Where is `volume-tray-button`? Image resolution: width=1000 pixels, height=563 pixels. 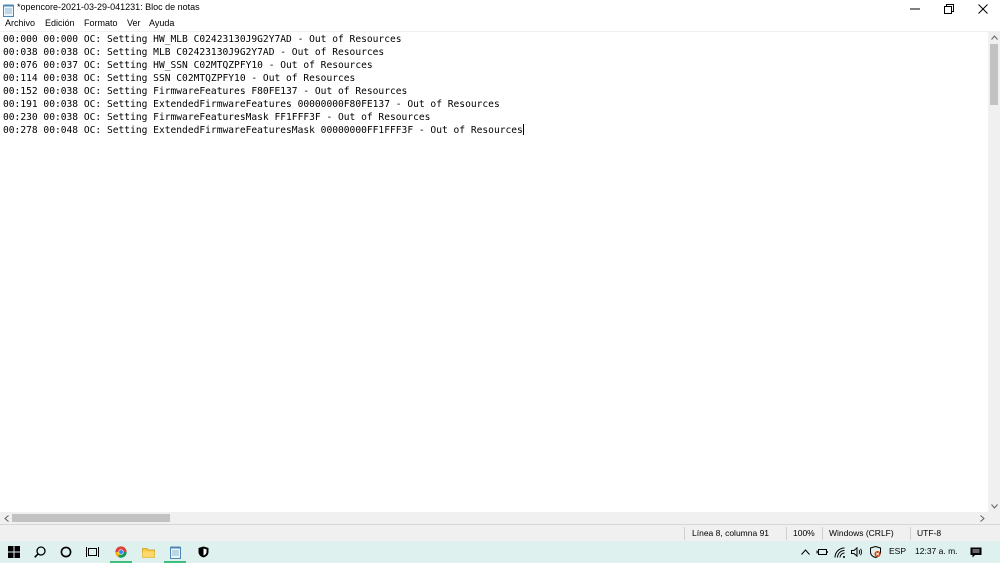 volume-tray-button is located at coordinates (857, 552).